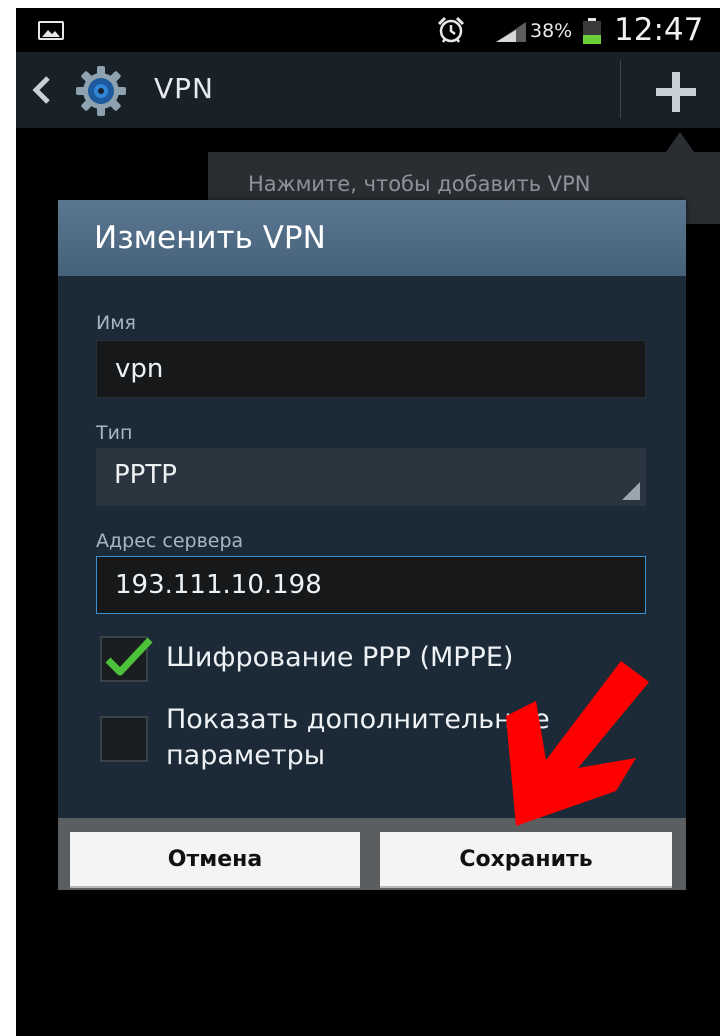  Describe the element at coordinates (41, 90) in the screenshot. I see `back-chevron-icon` at that location.